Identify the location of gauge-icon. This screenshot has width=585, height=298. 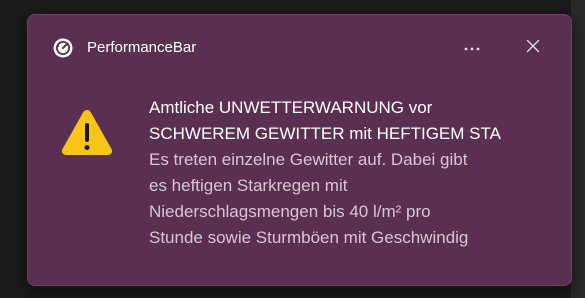
(63, 48).